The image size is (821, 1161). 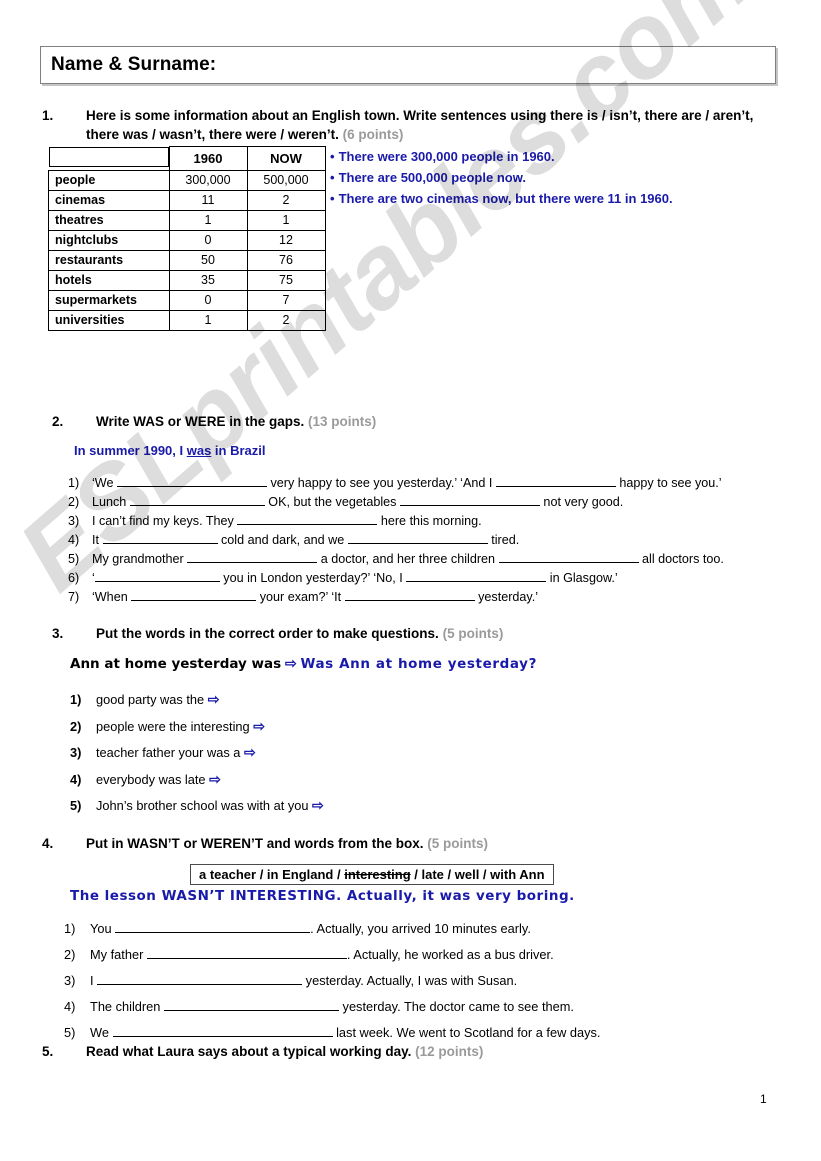 I want to click on example-sentence: • There were 300,000 people in 1960., so click(x=501, y=156).